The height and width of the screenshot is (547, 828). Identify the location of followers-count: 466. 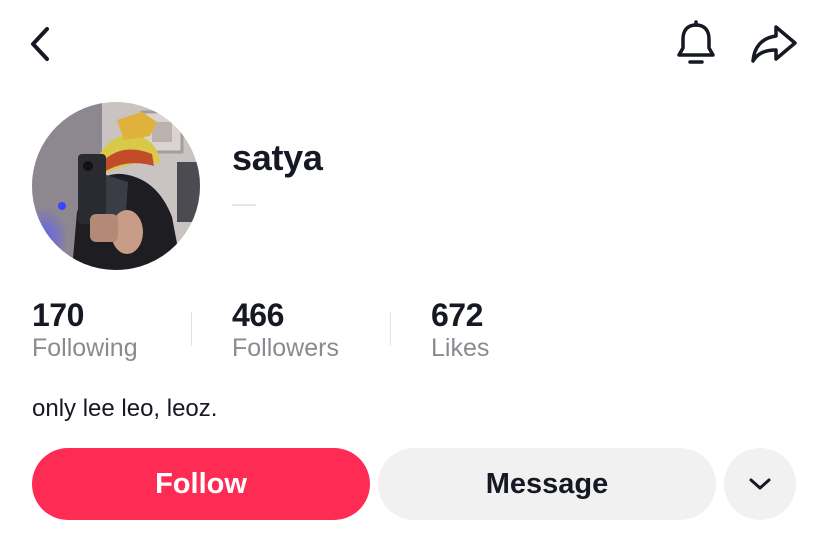
(258, 315).